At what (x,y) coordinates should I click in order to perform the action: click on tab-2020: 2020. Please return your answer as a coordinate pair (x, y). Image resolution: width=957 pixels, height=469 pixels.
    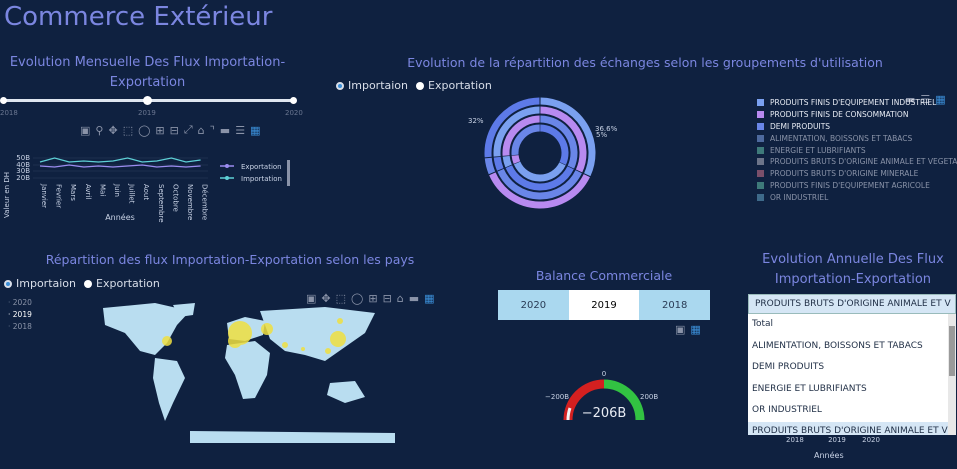
    Looking at the image, I should click on (533, 305).